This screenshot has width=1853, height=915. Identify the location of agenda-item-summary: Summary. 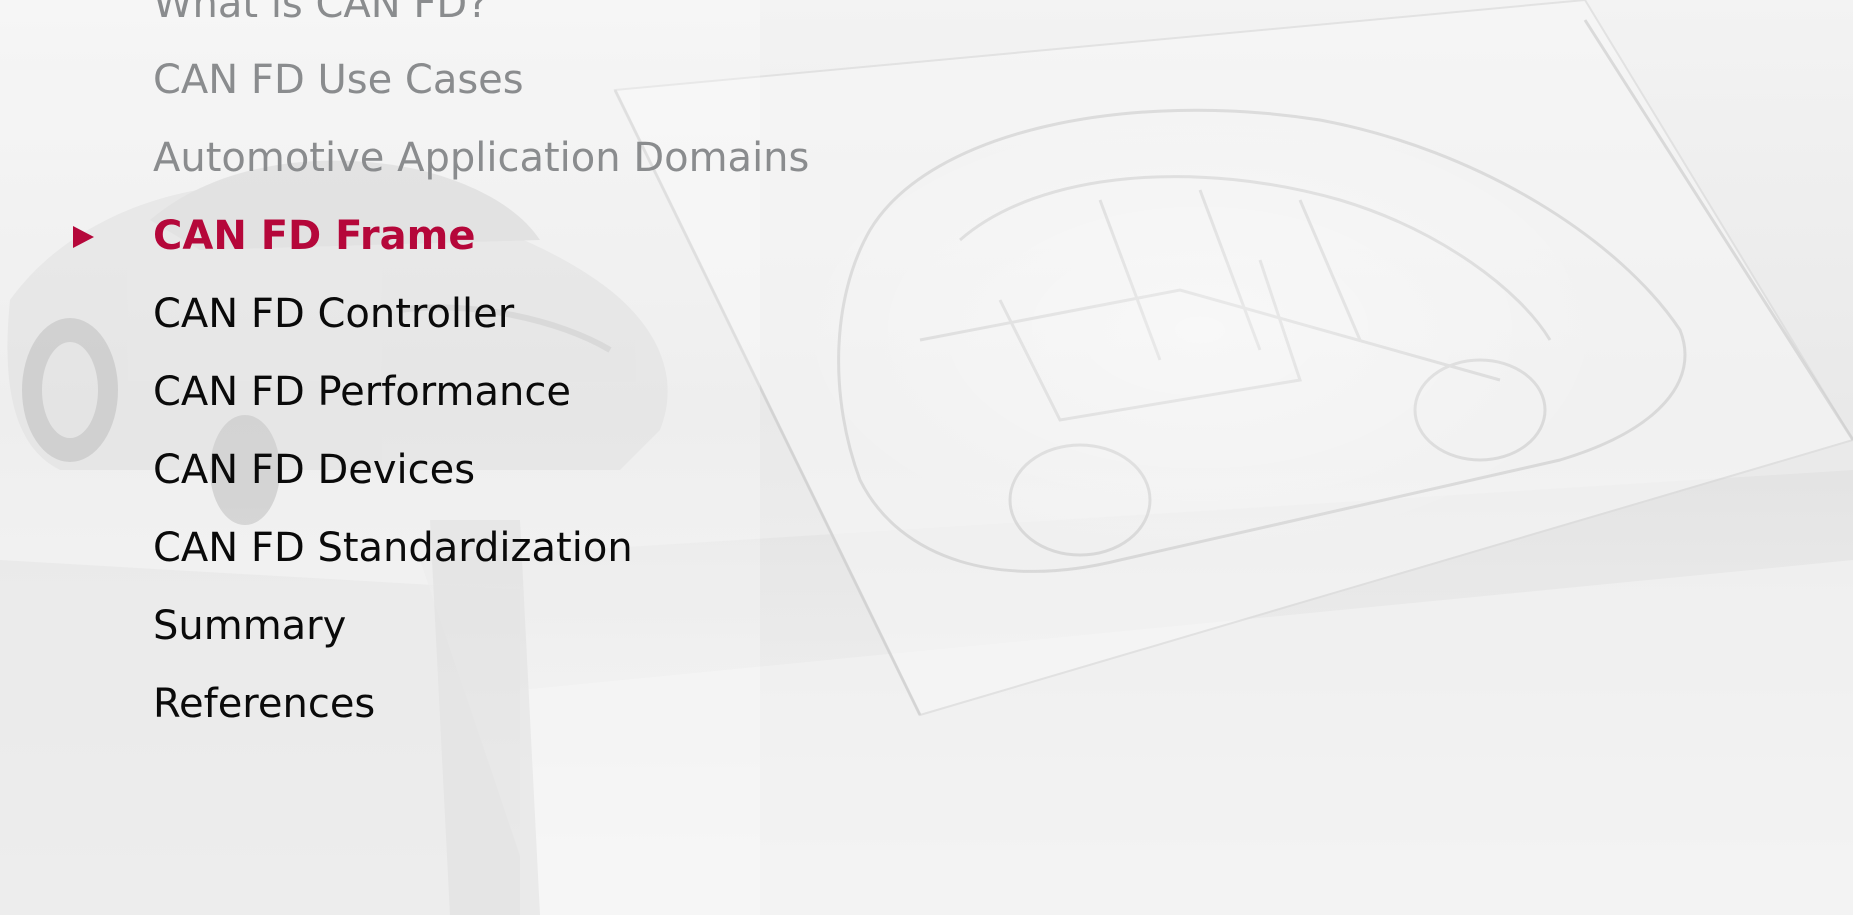
(249, 626).